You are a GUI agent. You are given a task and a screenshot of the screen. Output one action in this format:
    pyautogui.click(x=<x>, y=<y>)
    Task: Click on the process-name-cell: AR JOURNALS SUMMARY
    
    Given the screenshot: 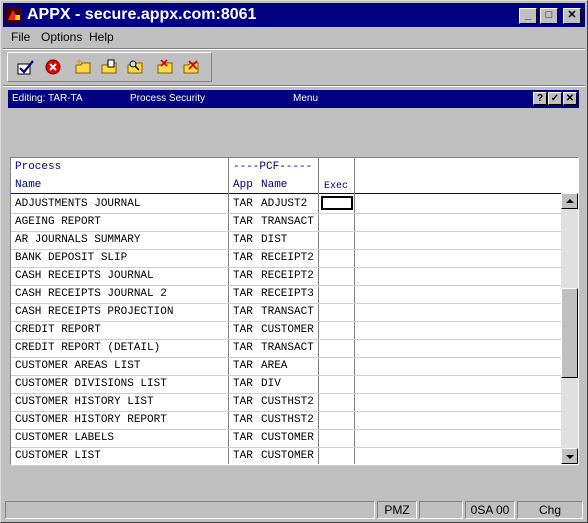 What is the action you would take?
    pyautogui.click(x=78, y=240)
    